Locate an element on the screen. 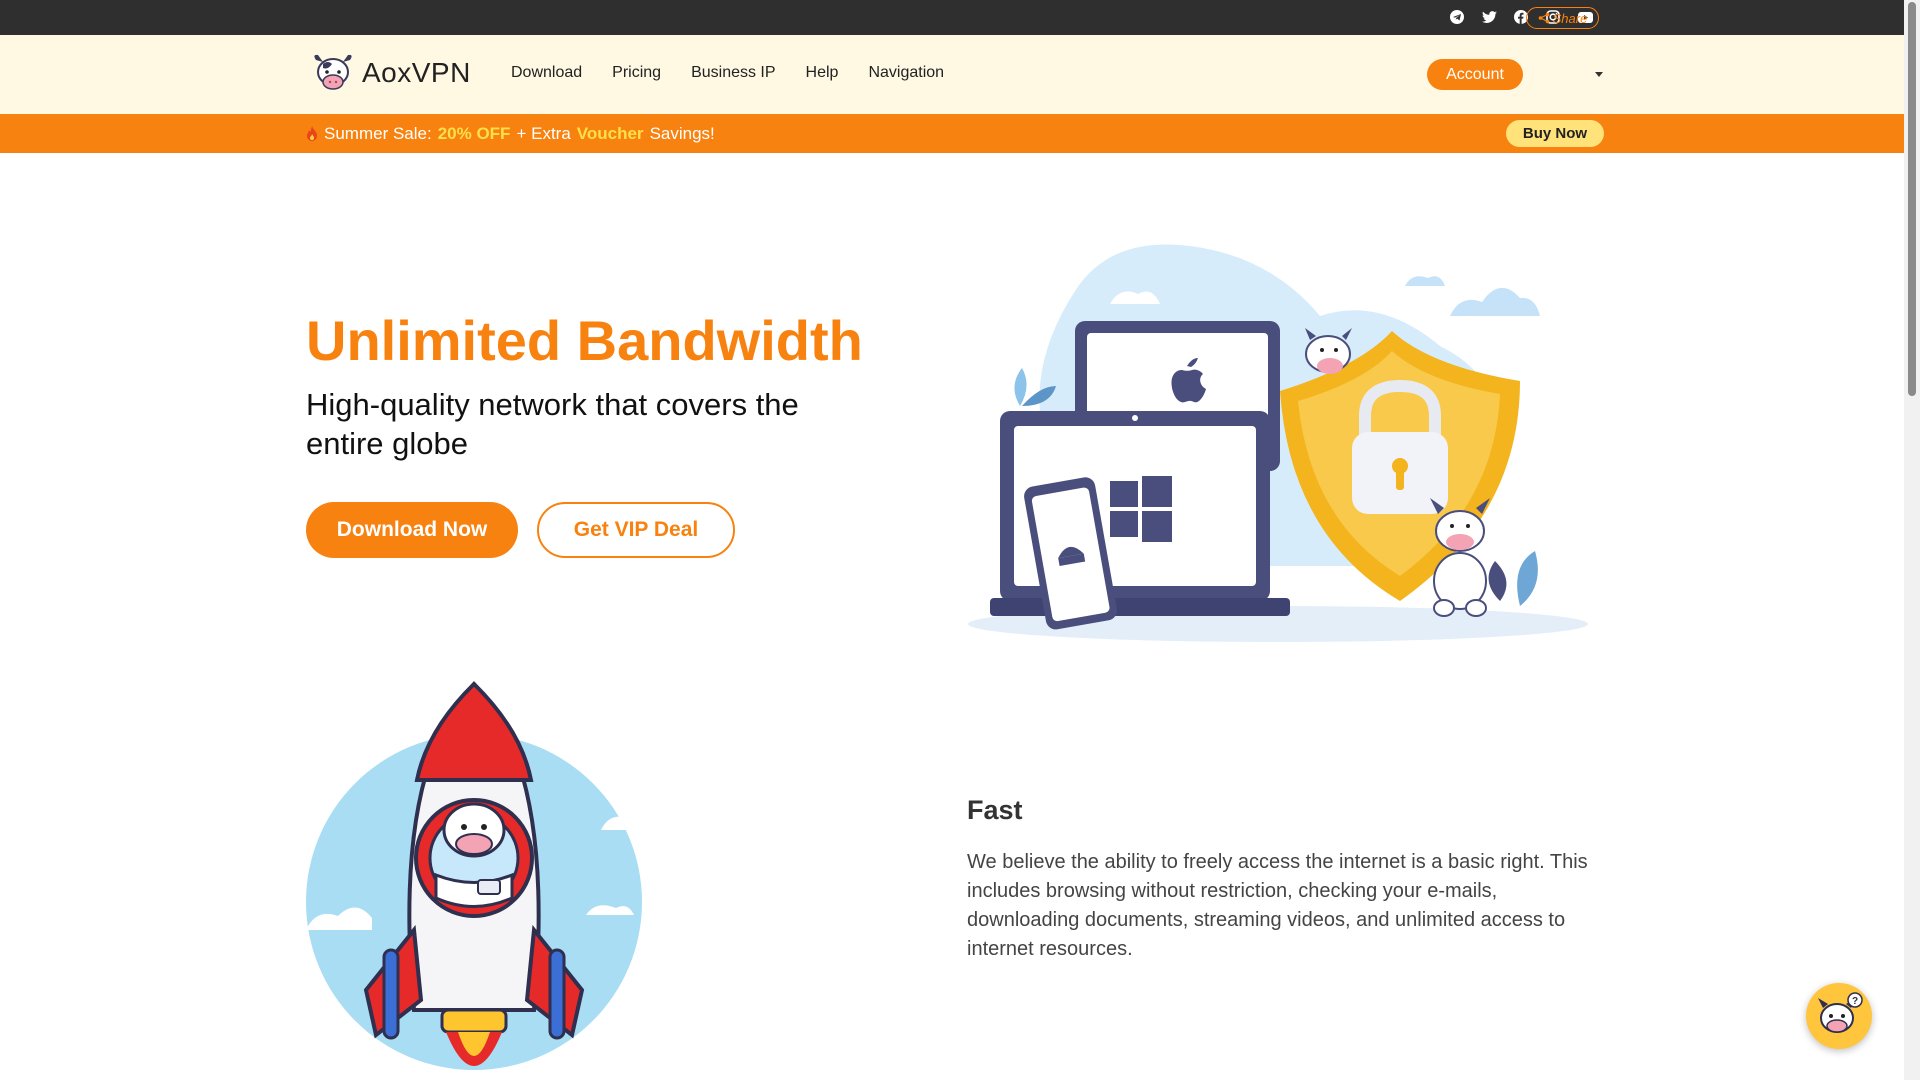 The image size is (1920, 1080). cow-help-icon: ? is located at coordinates (1840, 1012).